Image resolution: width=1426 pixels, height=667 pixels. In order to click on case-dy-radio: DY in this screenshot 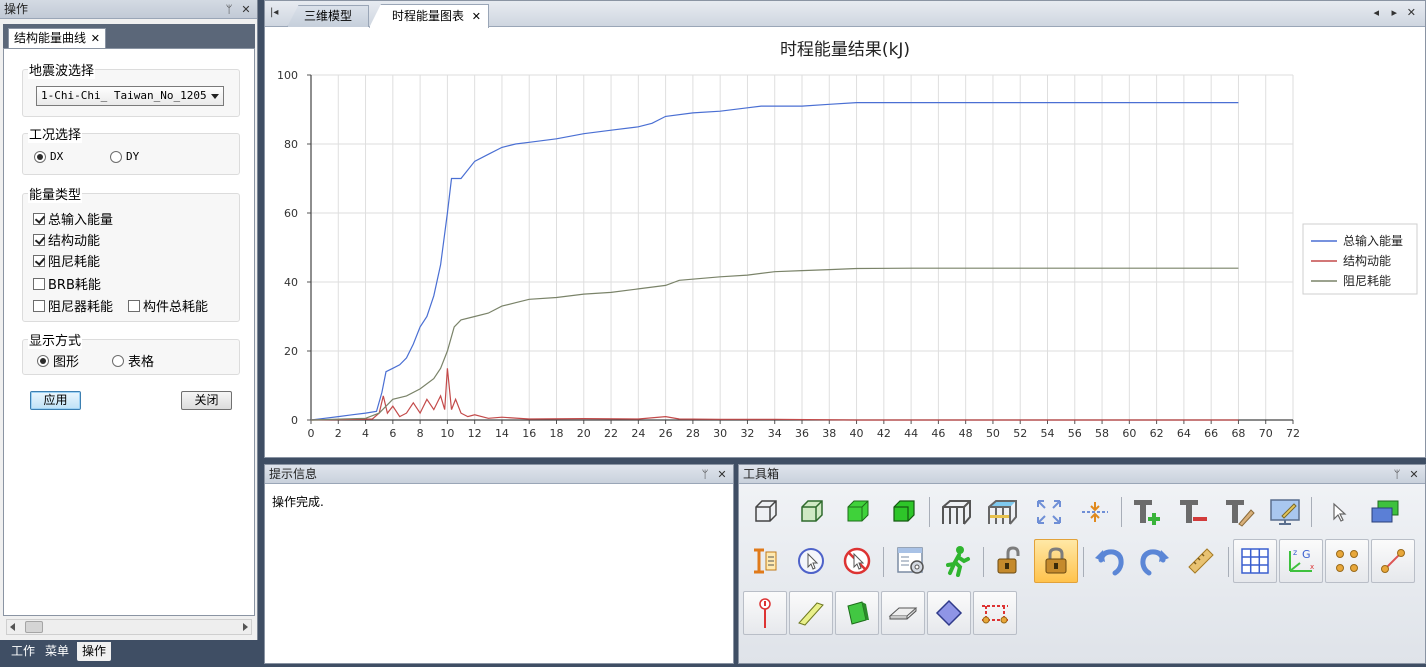, I will do `click(124, 156)`.